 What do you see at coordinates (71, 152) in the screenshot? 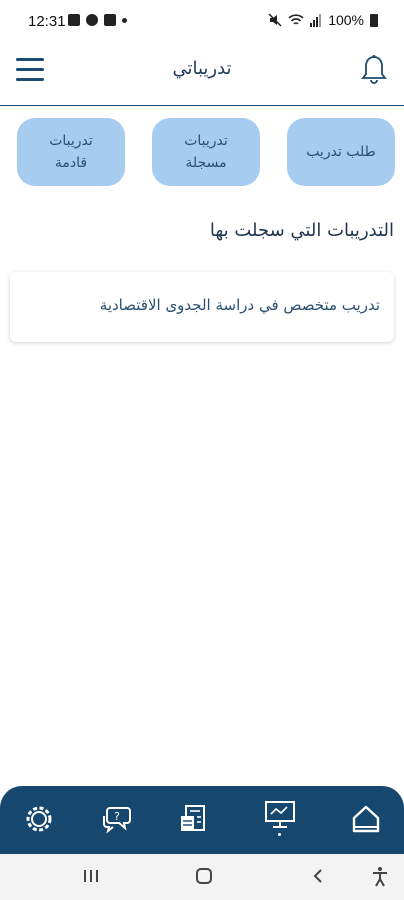
I see `tab-upcoming-trainings: تدريبات قادمة` at bounding box center [71, 152].